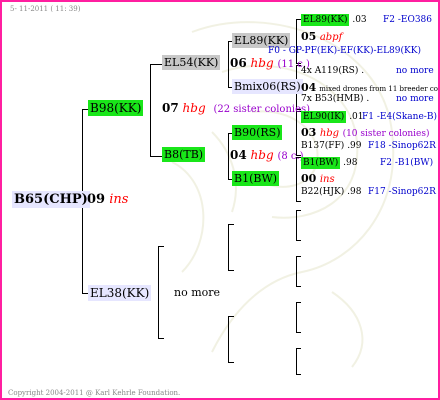 The width and height of the screenshot is (440, 400). I want to click on mother-node: B98(KK), so click(116, 108).